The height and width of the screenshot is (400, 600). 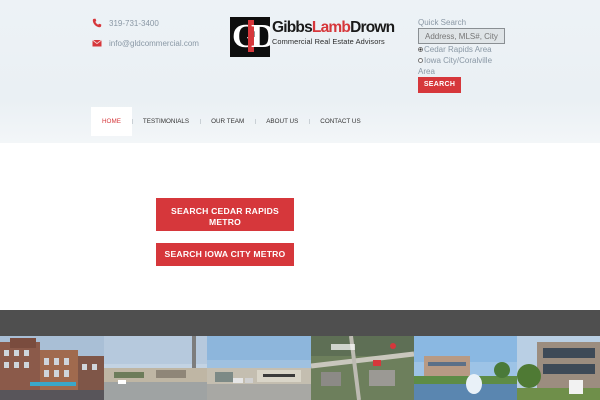 I want to click on photo-office-park-fountain, so click(x=465, y=368).